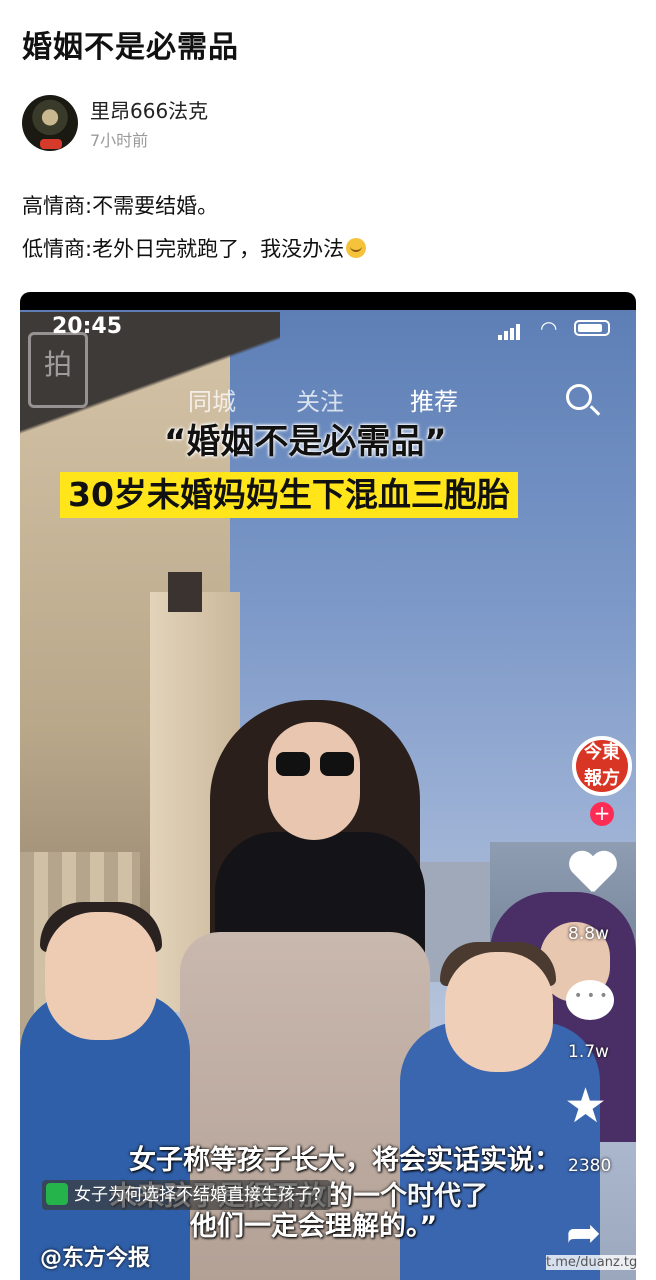  I want to click on broadcast-watermark-icon: 拍, so click(58, 370).